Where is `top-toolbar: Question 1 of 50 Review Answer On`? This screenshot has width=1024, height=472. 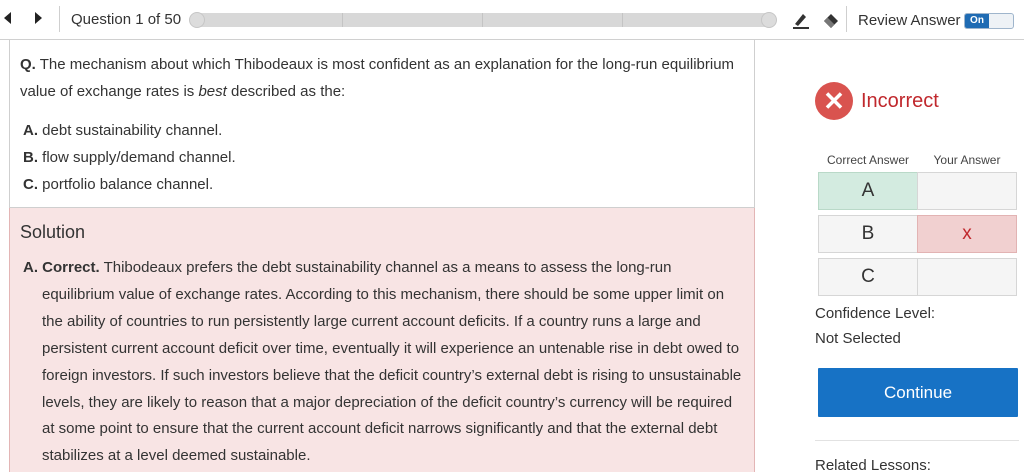 top-toolbar: Question 1 of 50 Review Answer On is located at coordinates (512, 20).